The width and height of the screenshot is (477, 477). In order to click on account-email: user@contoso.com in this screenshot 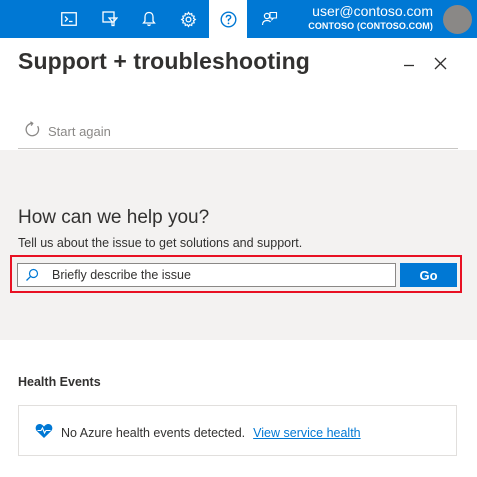, I will do `click(372, 11)`.